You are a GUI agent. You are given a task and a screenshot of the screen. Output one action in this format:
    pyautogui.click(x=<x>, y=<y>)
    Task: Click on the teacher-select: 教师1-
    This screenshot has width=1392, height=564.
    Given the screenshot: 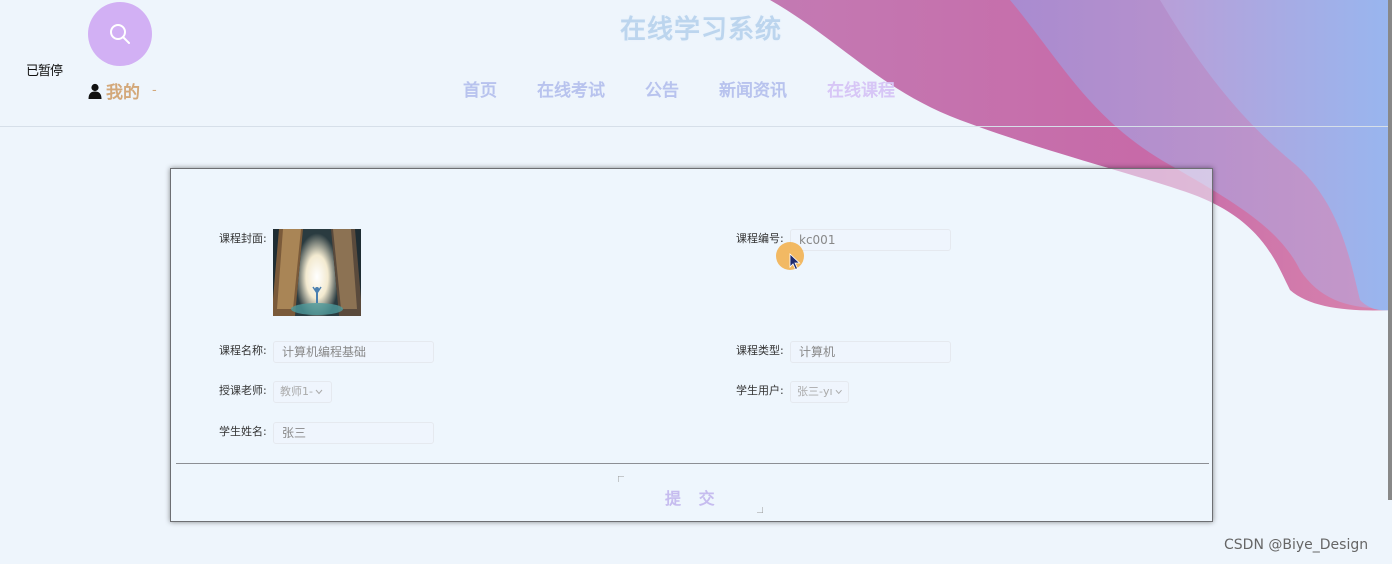 What is the action you would take?
    pyautogui.click(x=302, y=392)
    